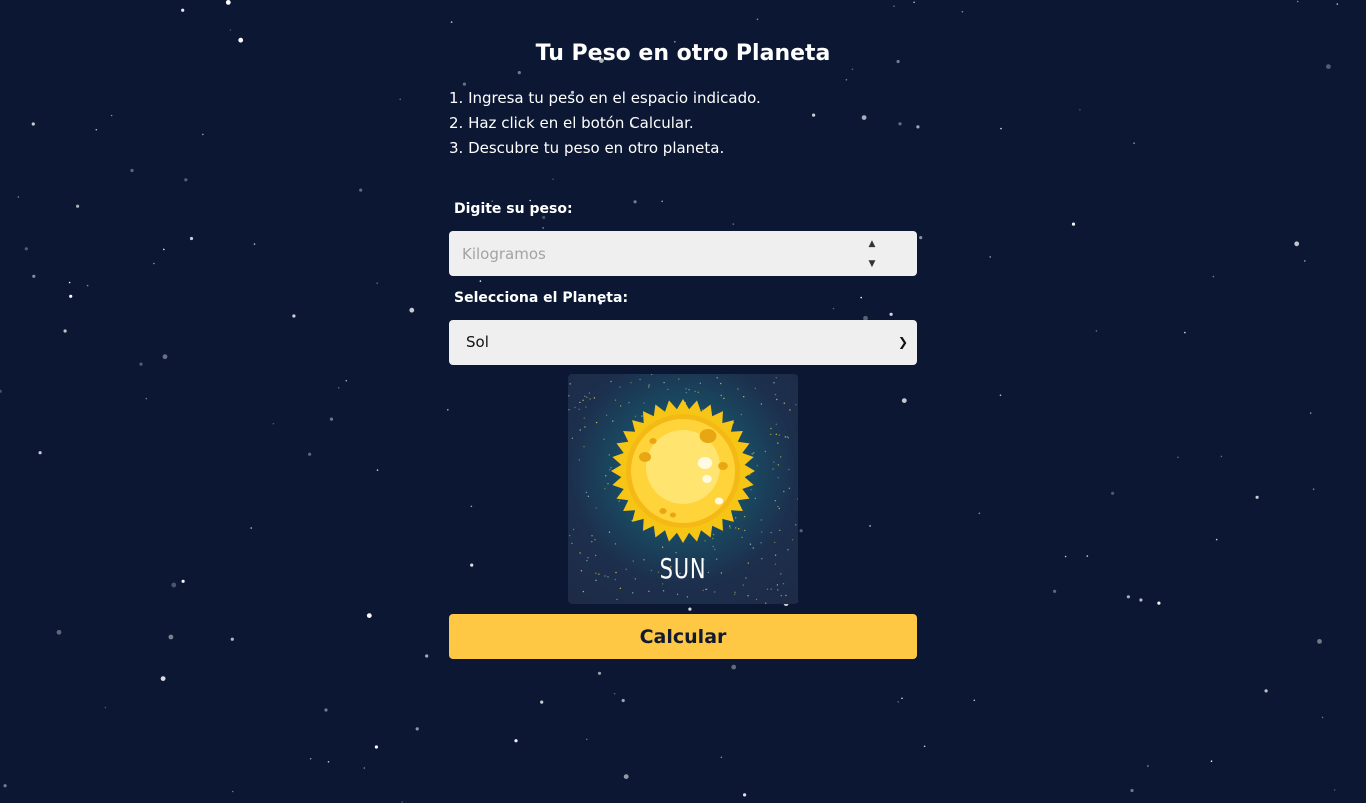 This screenshot has width=1366, height=803. What do you see at coordinates (649, 253) in the screenshot?
I see `weight-input` at bounding box center [649, 253].